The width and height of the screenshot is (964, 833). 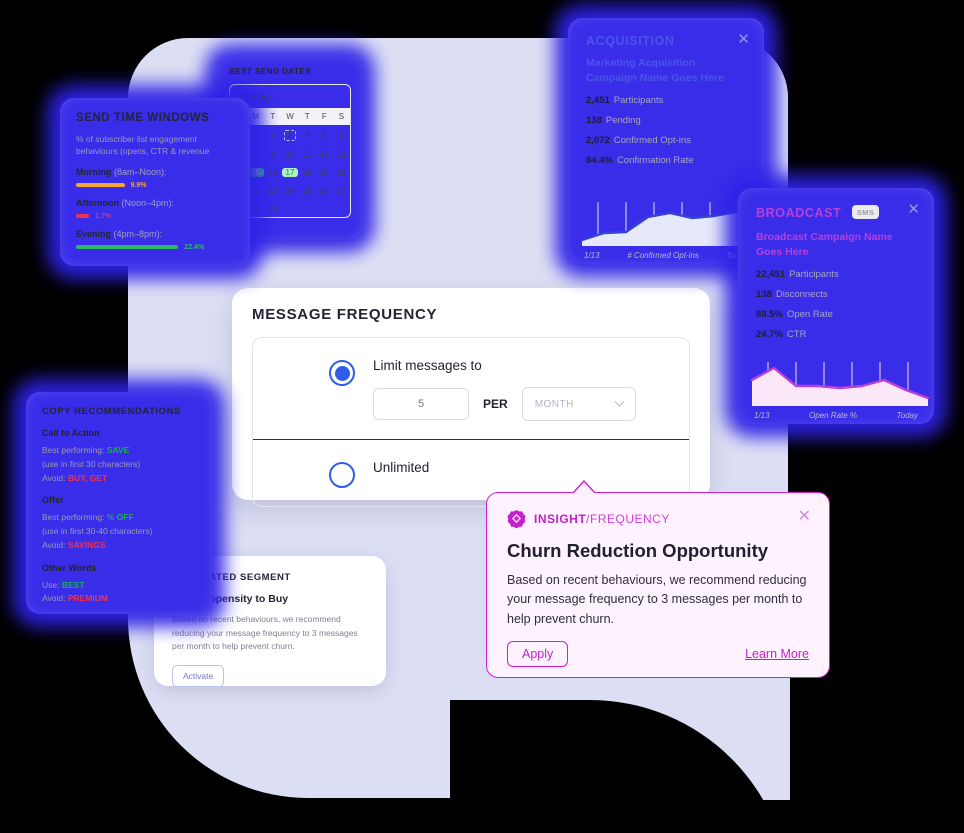 I want to click on calendar-day: 30, so click(x=272, y=208).